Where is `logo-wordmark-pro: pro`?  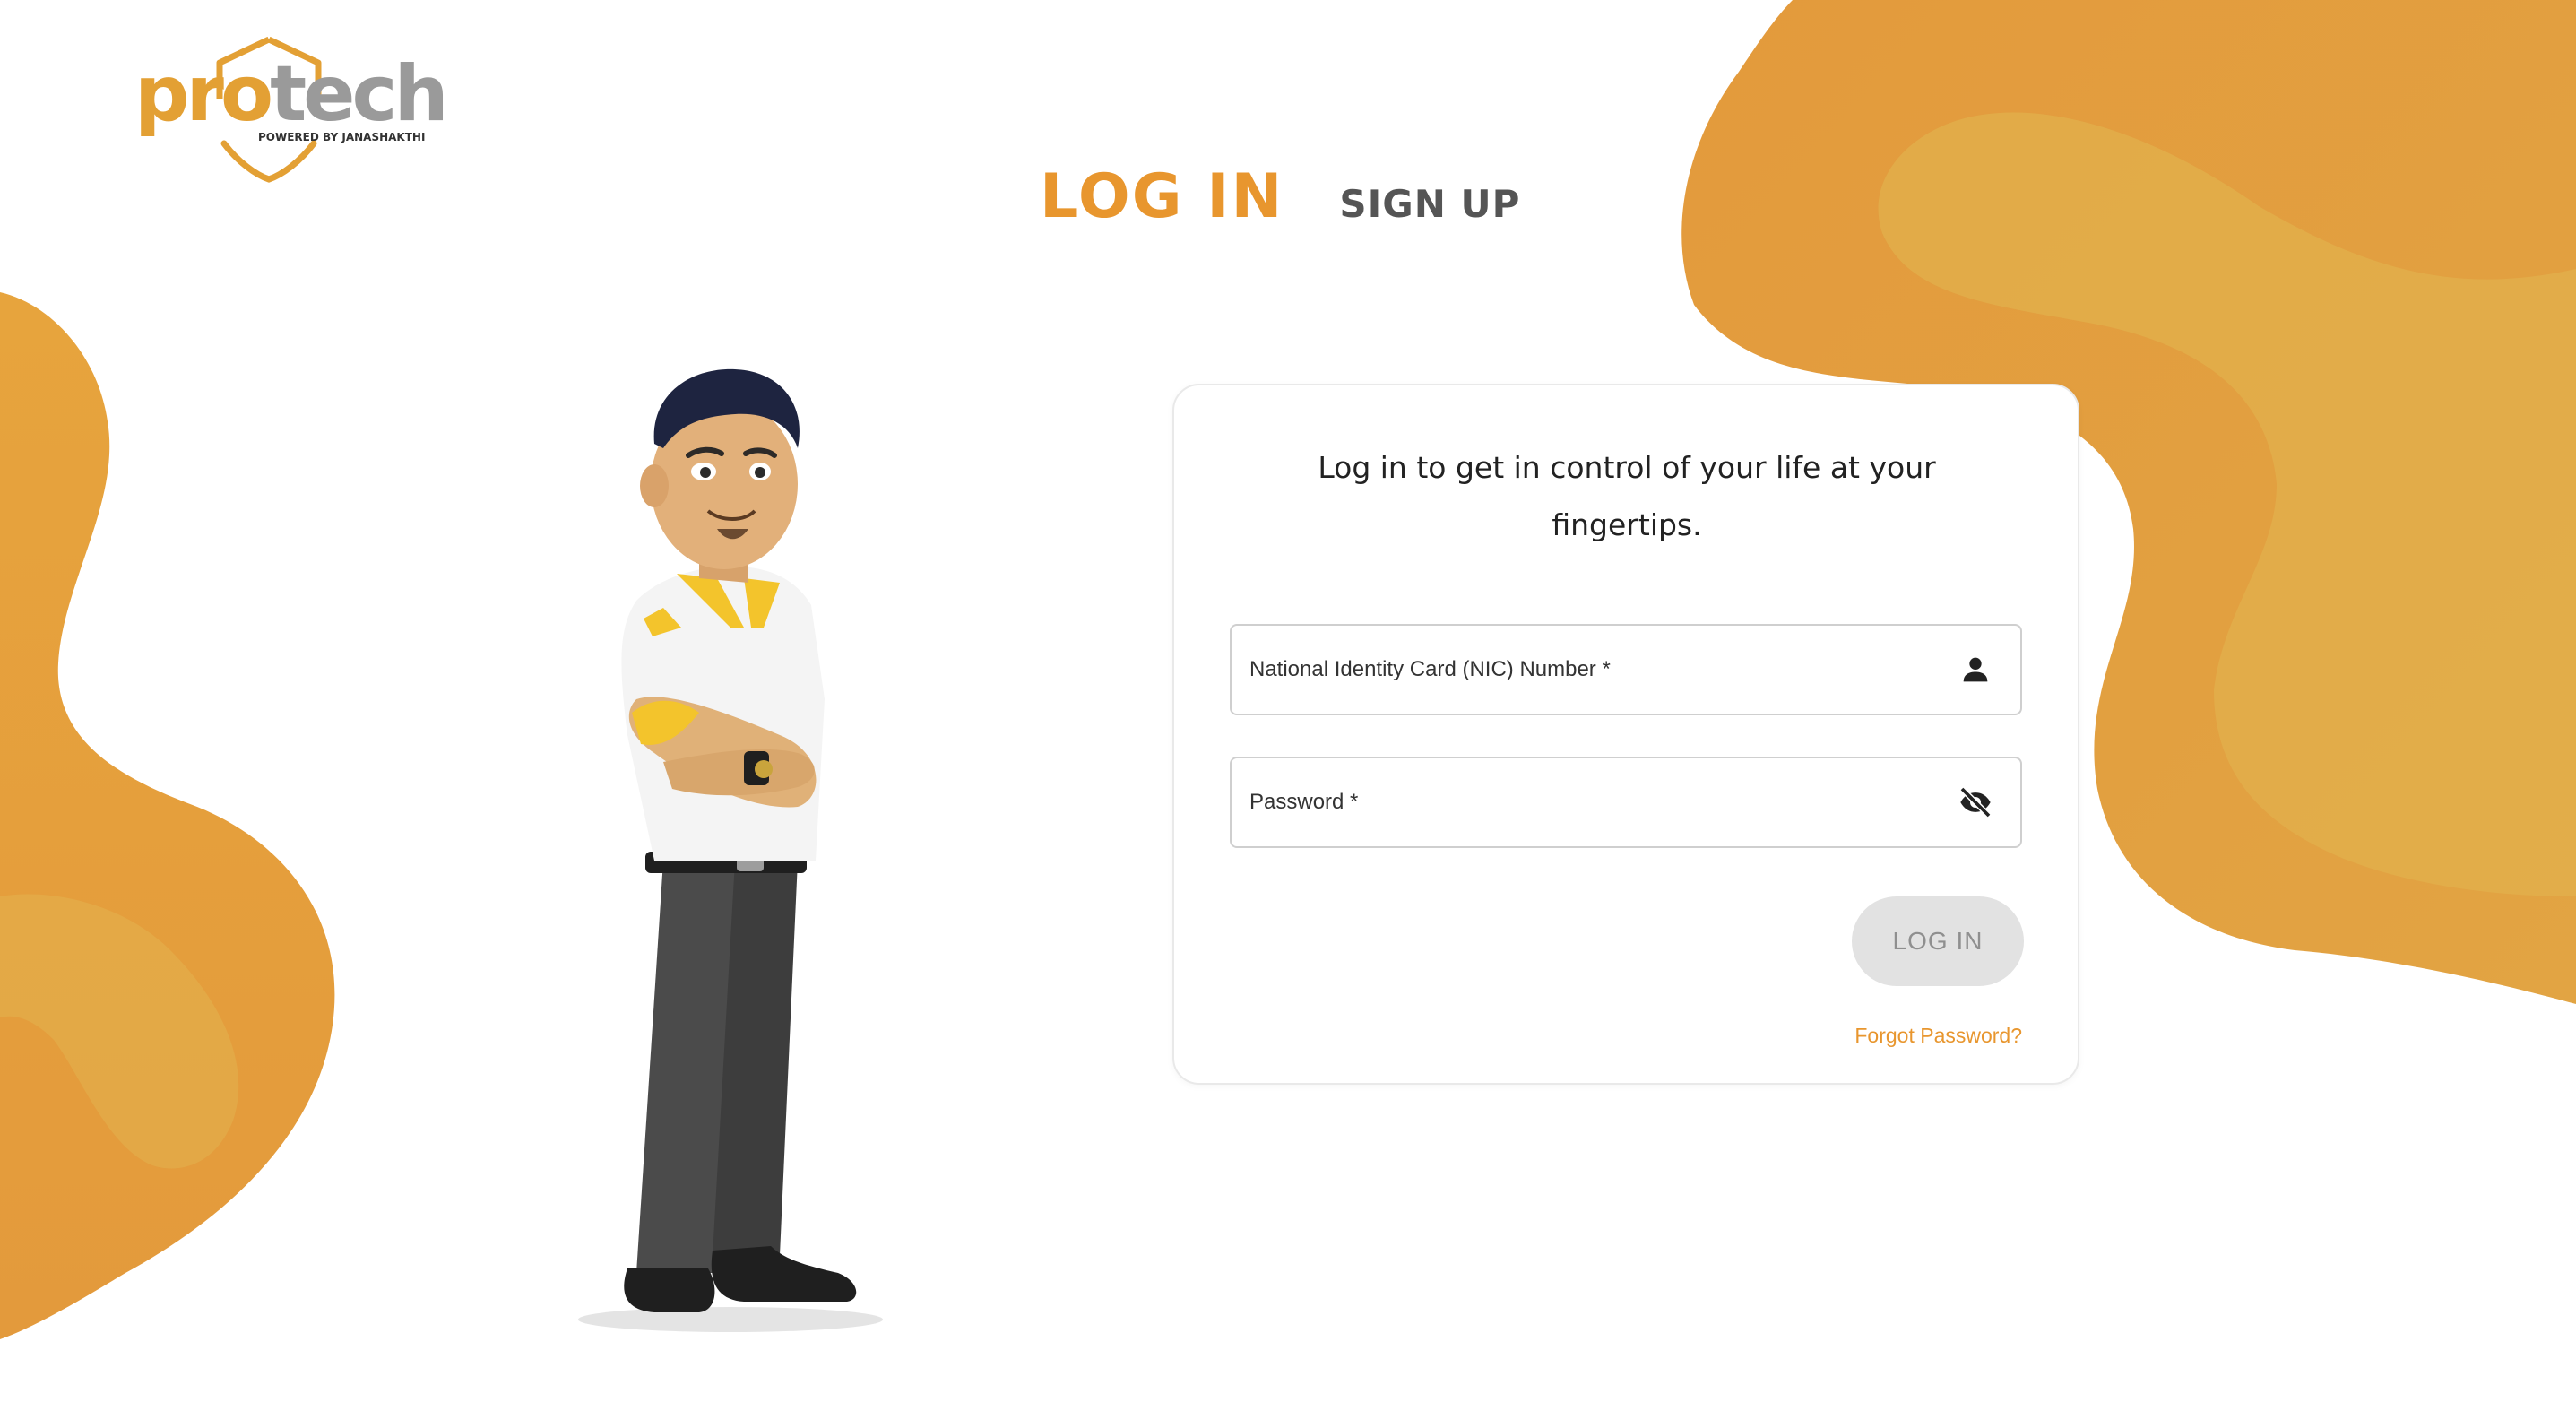
logo-wordmark-pro: pro is located at coordinates (203, 94).